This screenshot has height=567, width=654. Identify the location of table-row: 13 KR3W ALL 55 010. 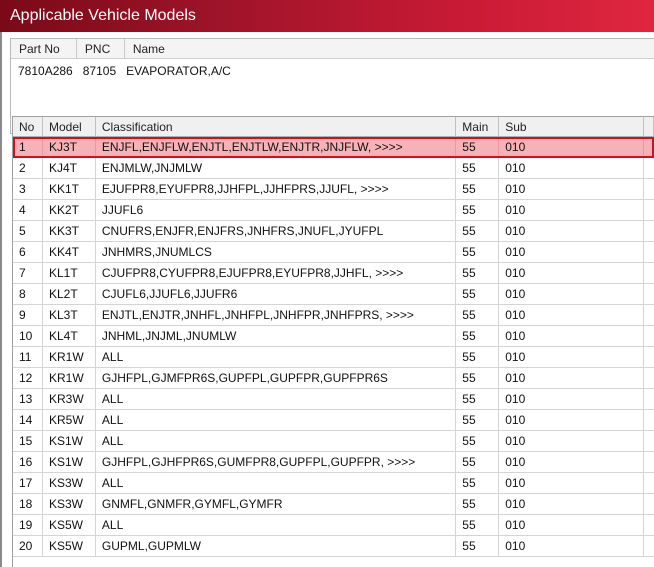
(333, 399).